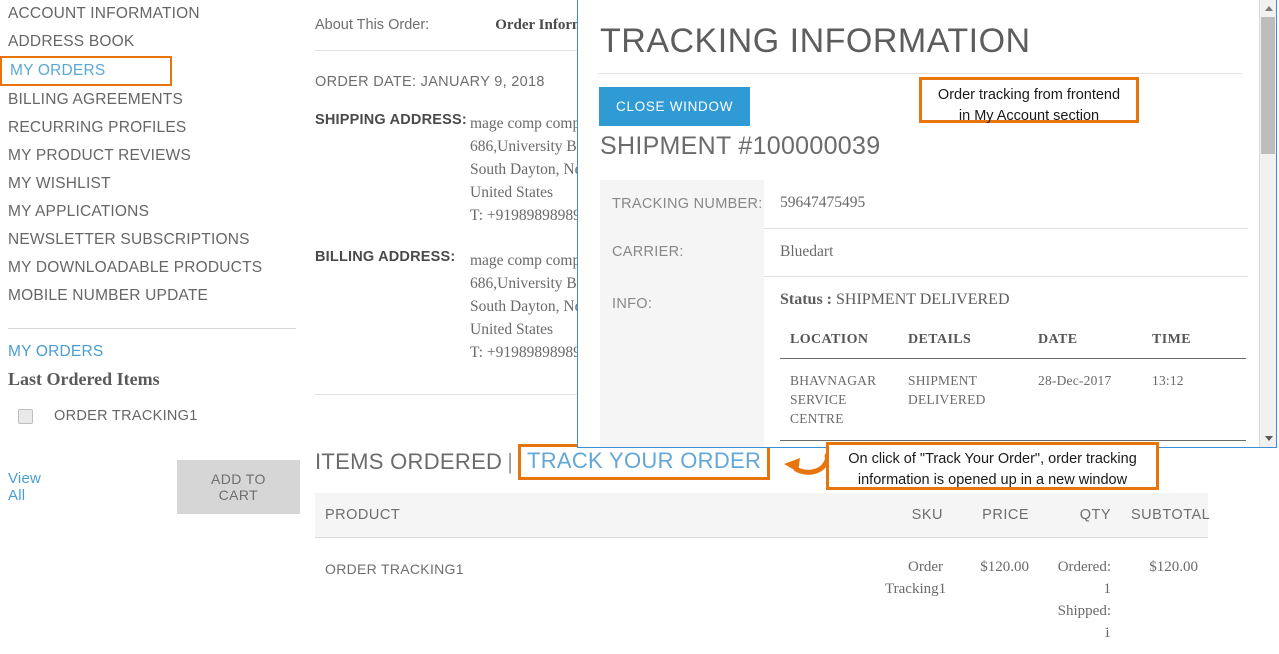  I want to click on sidebar-item-address-book: ADDRESS BOOK, so click(150, 42).